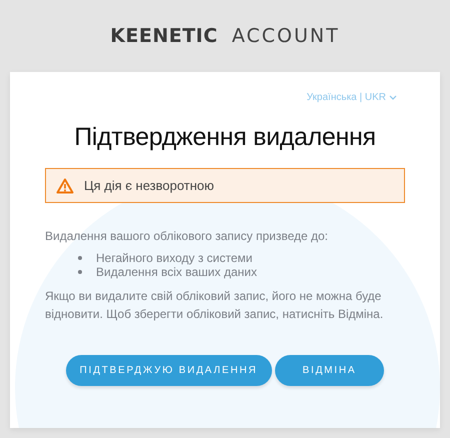 This screenshot has width=450, height=438. I want to click on page-title: Підтвердження видалення, so click(225, 137).